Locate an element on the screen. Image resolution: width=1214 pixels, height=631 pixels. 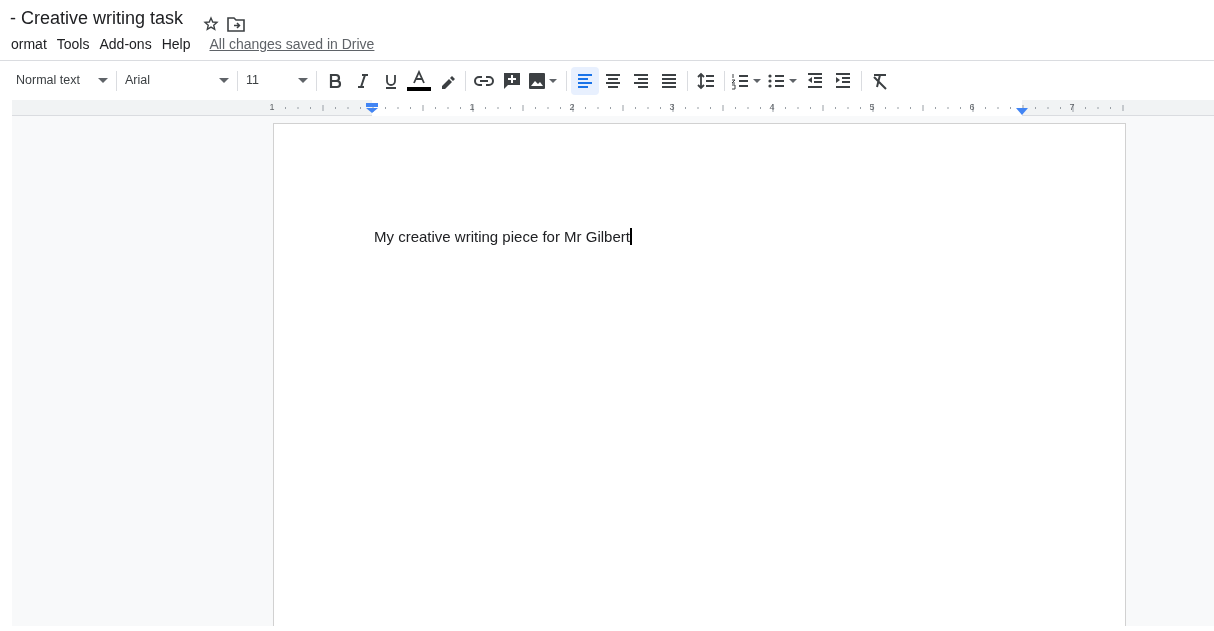
font-size-dropdown: 11 is located at coordinates (277, 80).